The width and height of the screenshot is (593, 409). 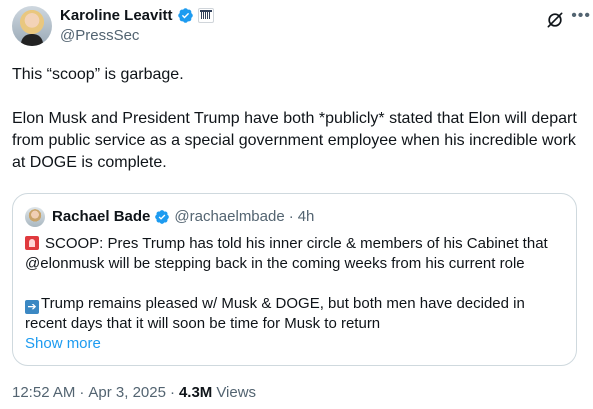 I want to click on quoted-author-avatar, so click(x=35, y=217).